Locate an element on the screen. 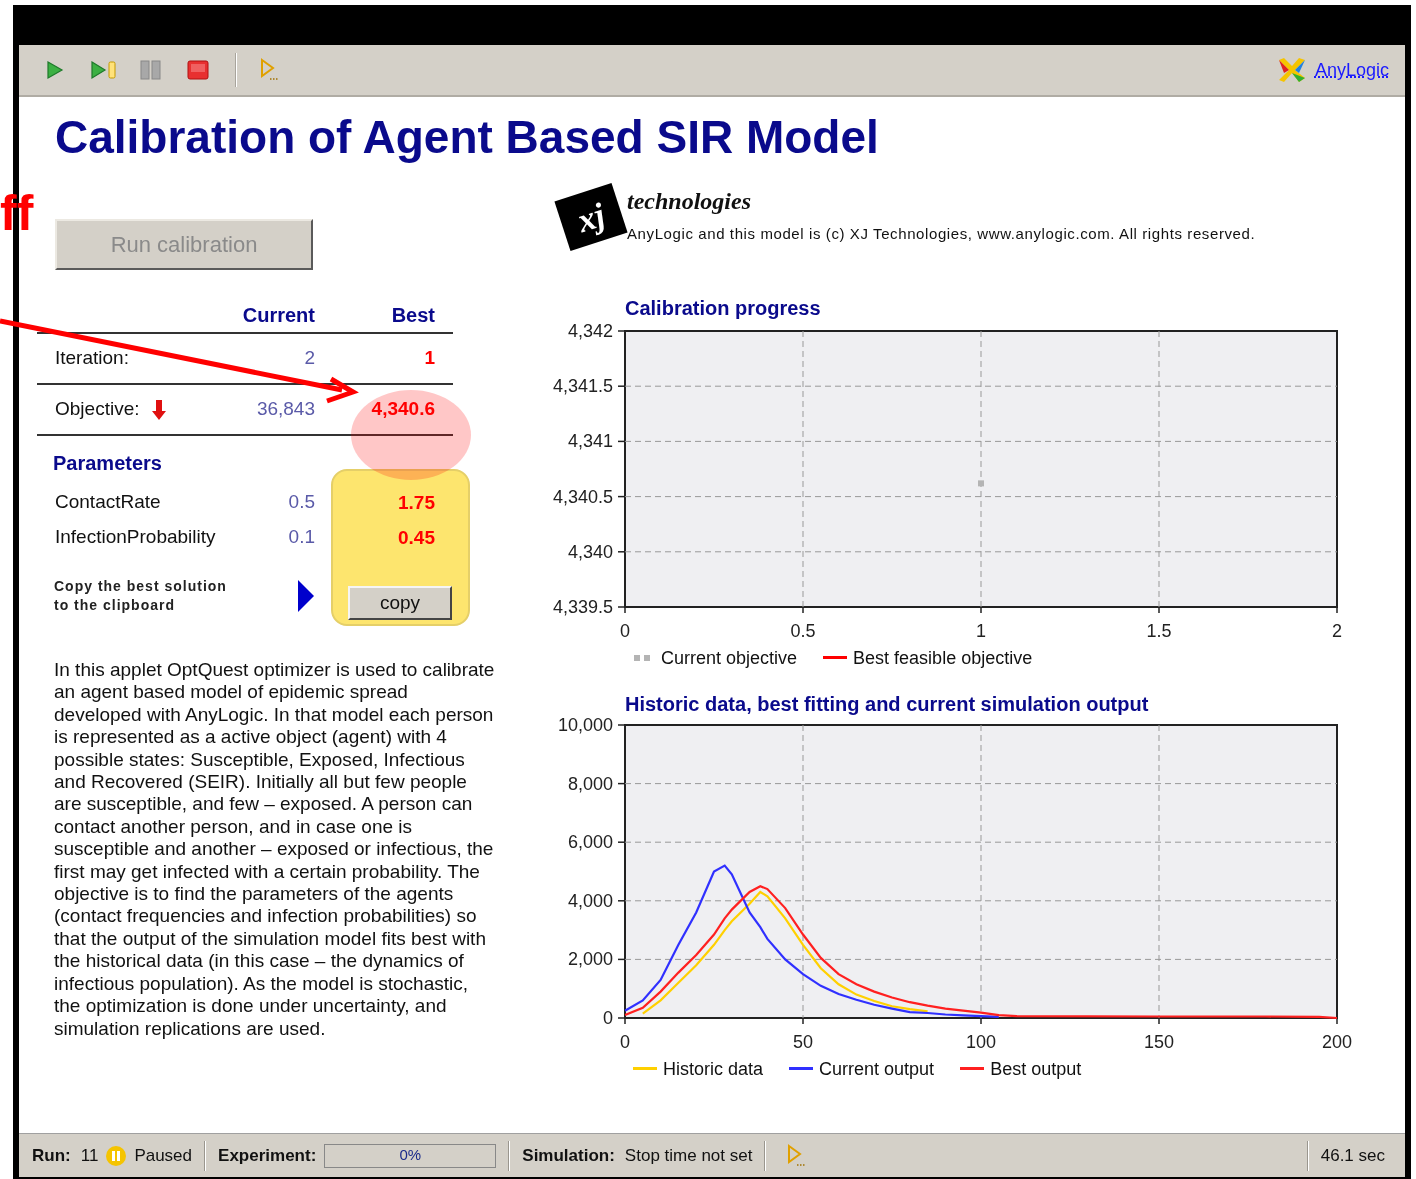 The height and width of the screenshot is (1179, 1416). elapsed-time: 46.1 sec is located at coordinates (1352, 1155).